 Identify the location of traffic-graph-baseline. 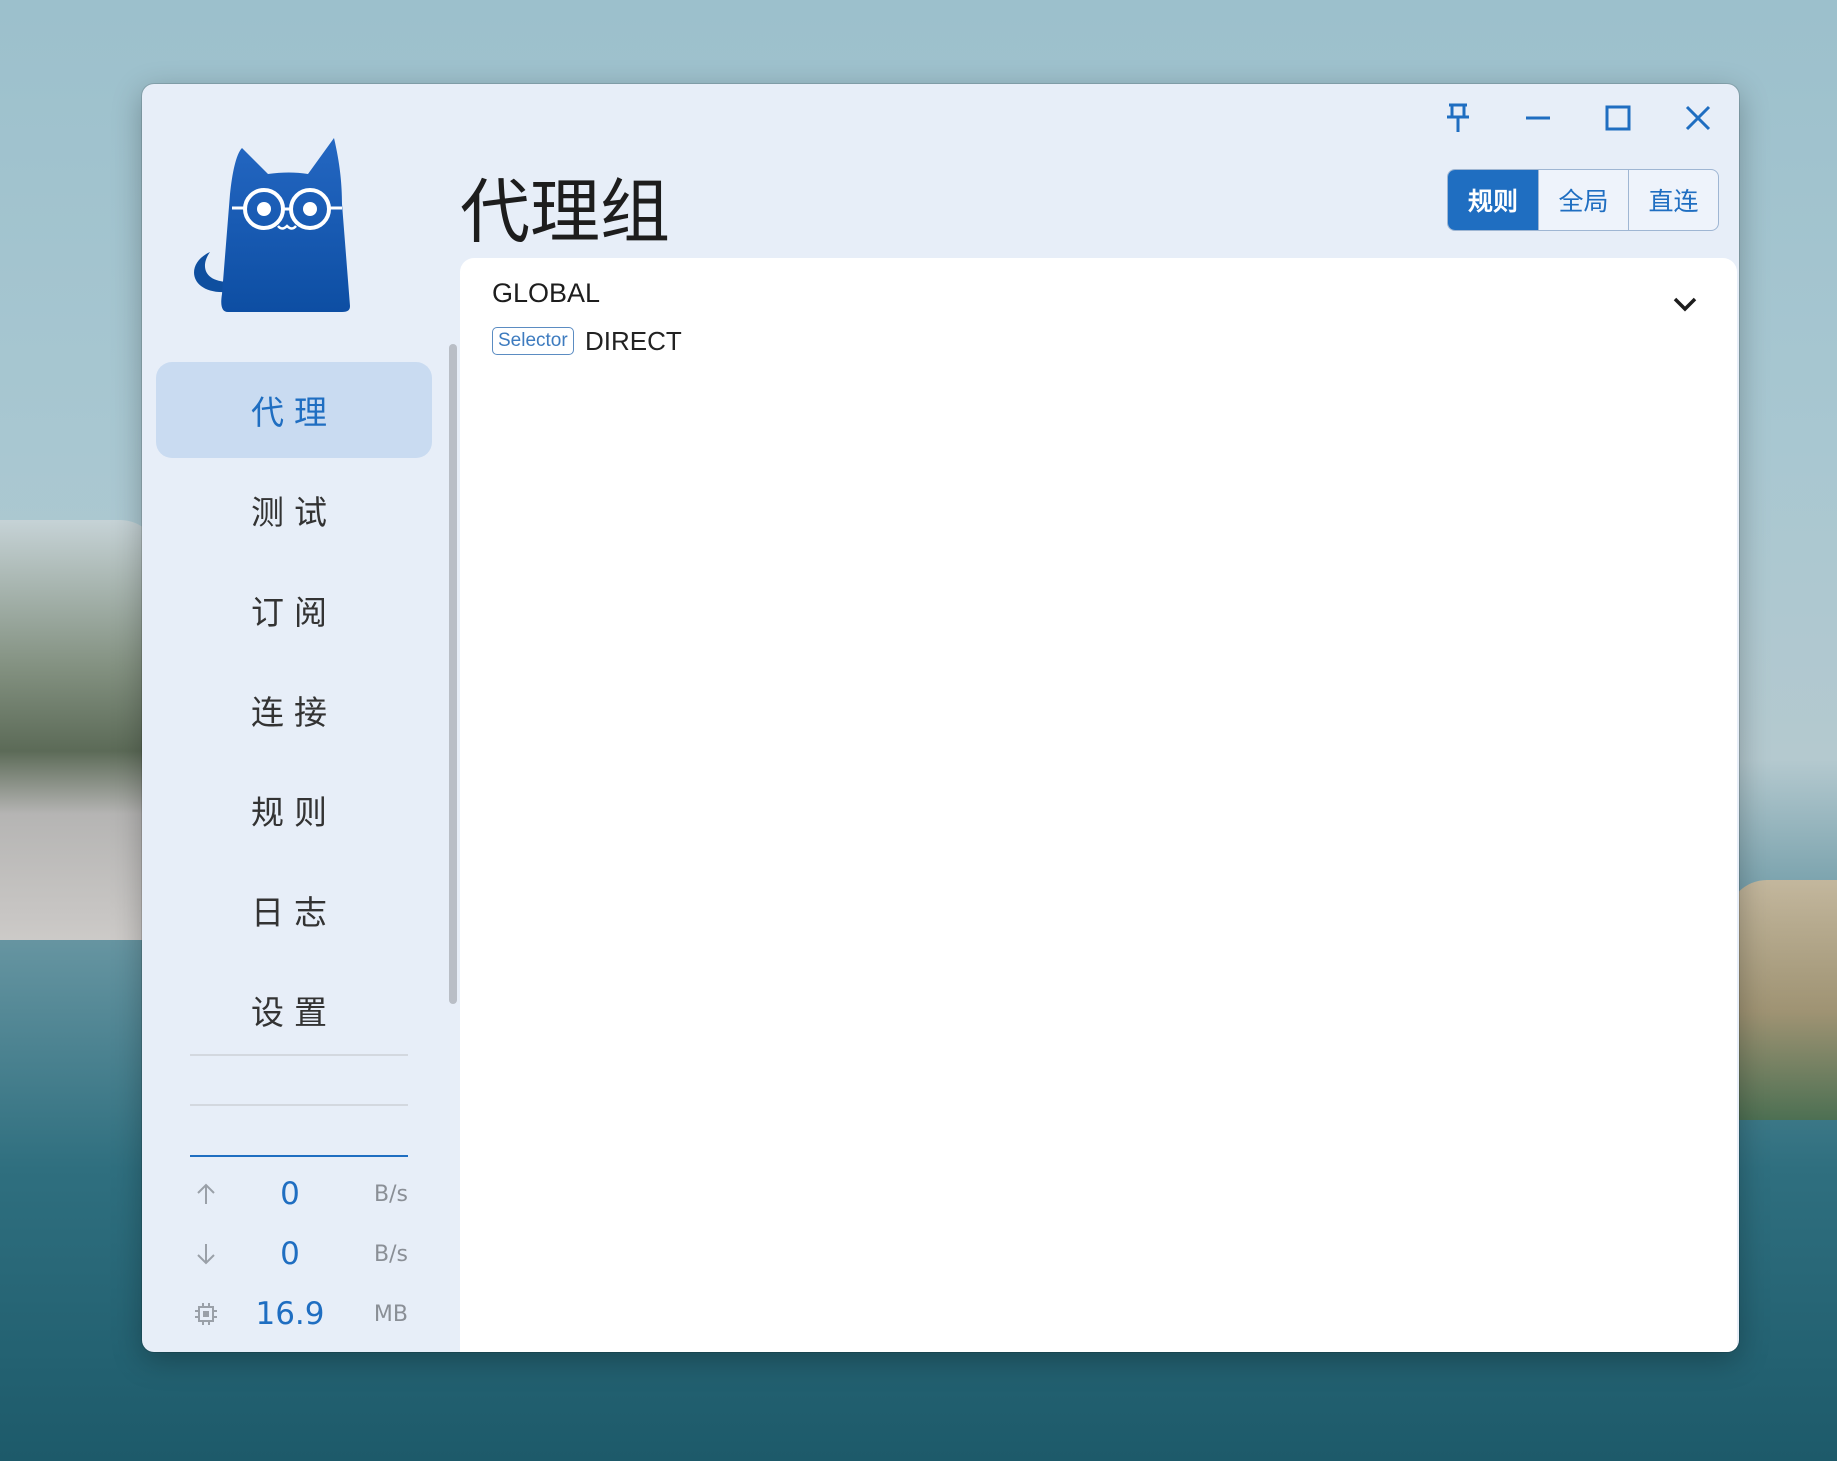
(299, 1156).